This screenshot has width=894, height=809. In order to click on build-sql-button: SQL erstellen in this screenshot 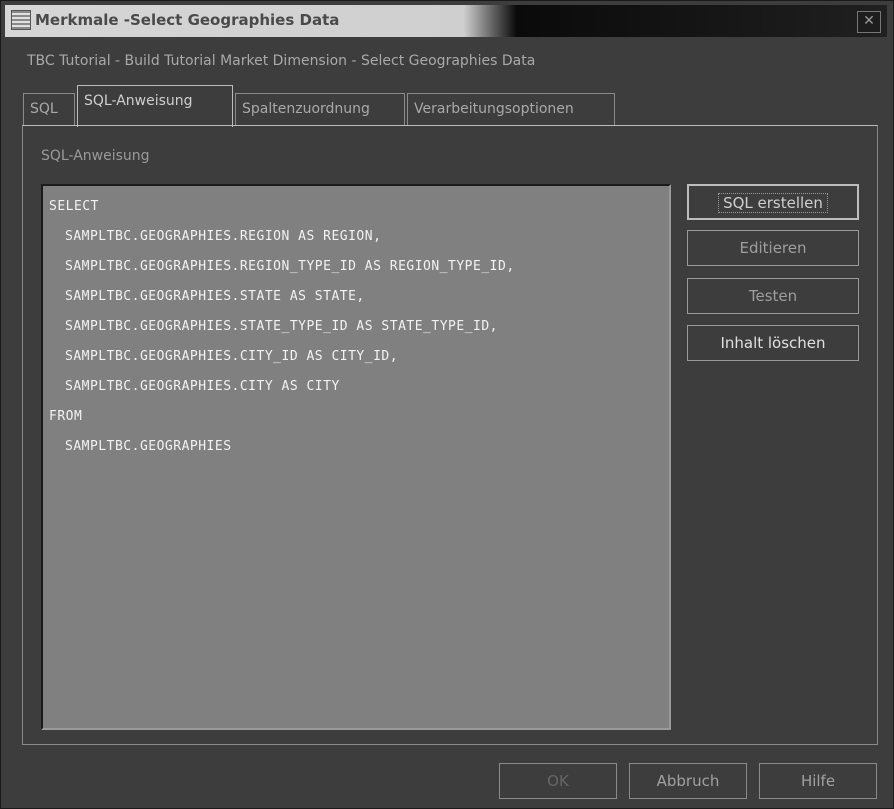, I will do `click(773, 202)`.